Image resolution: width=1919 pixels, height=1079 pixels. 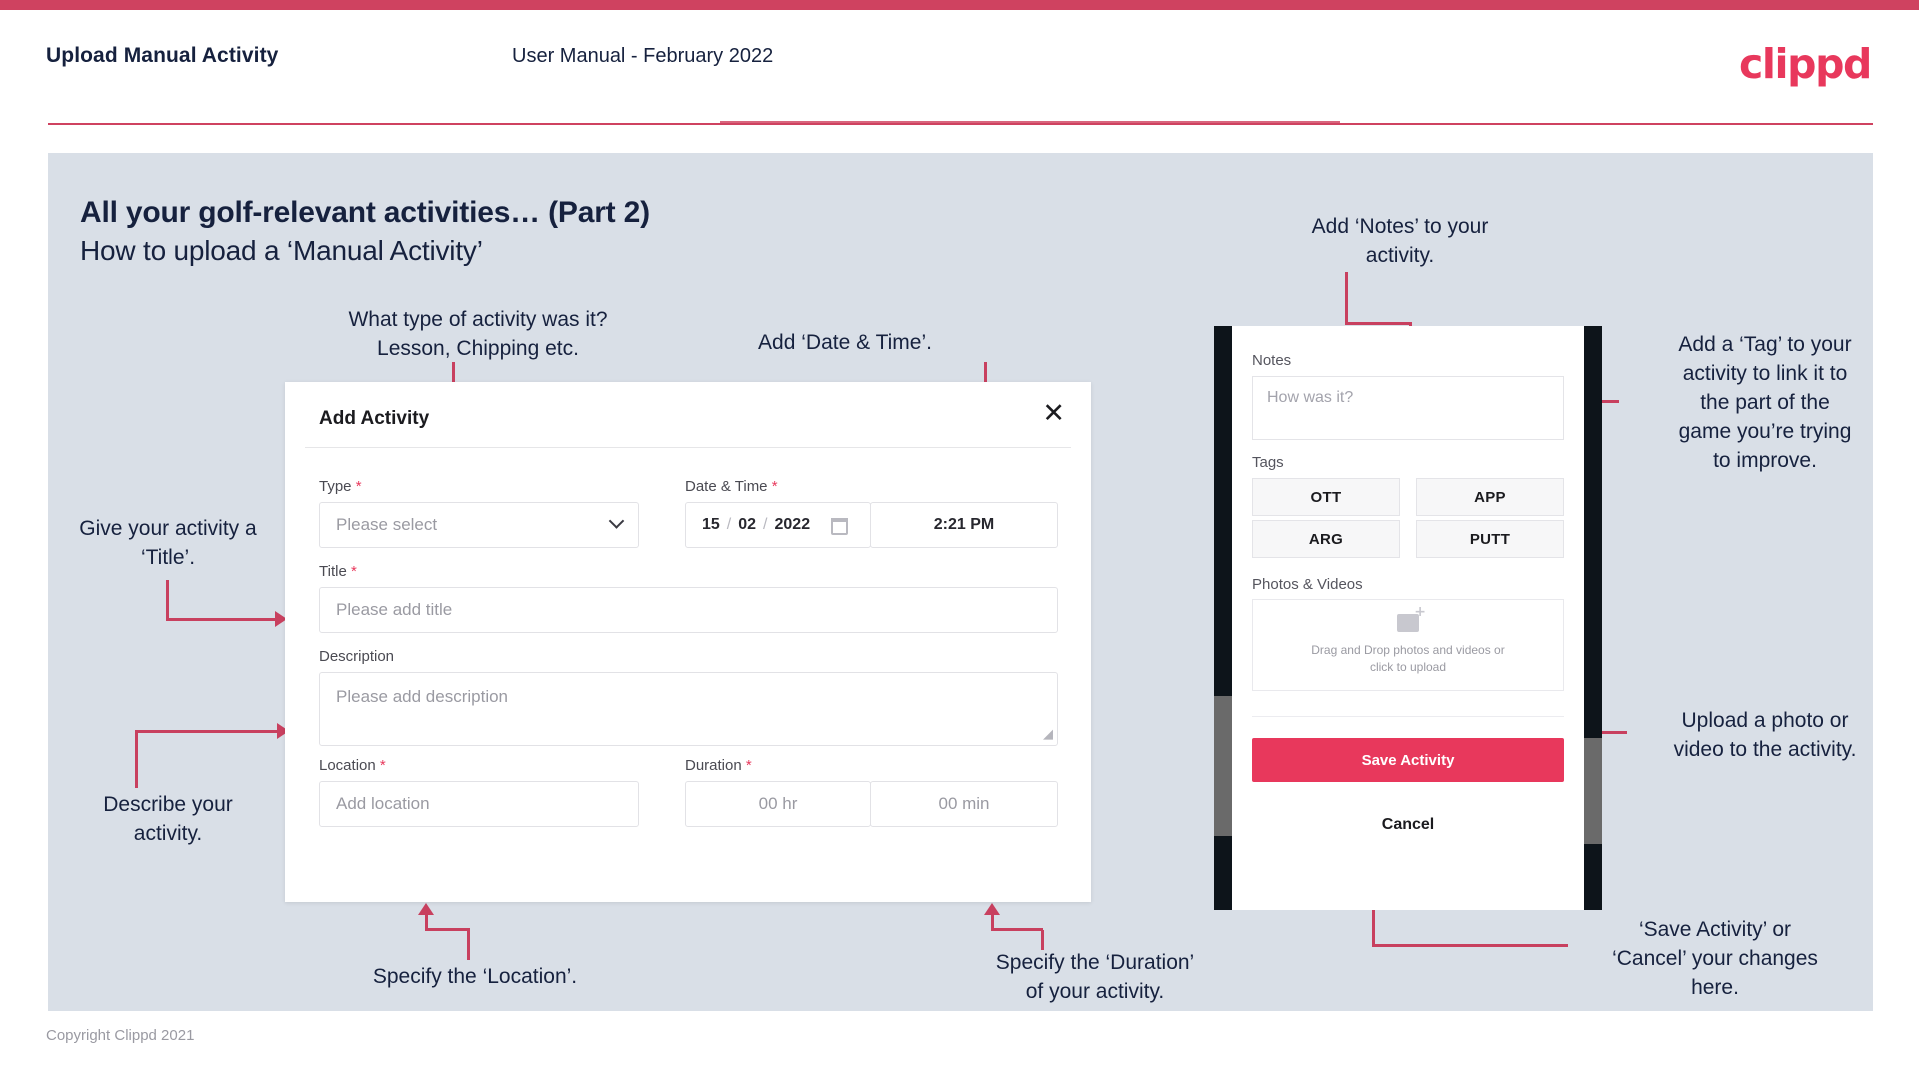 I want to click on annotation-location: Specify the ‘Location’., so click(x=475, y=976).